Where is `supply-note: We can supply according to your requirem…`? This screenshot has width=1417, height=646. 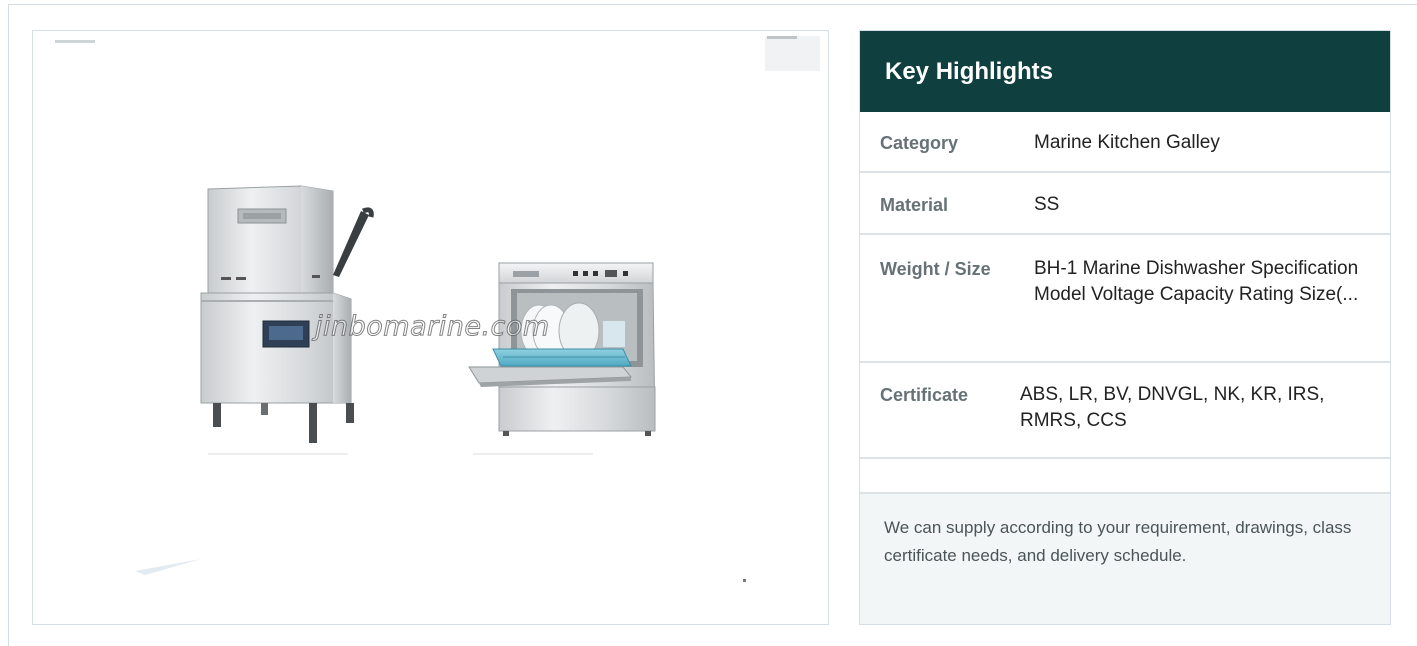
supply-note: We can supply according to your requirem… is located at coordinates (1125, 559).